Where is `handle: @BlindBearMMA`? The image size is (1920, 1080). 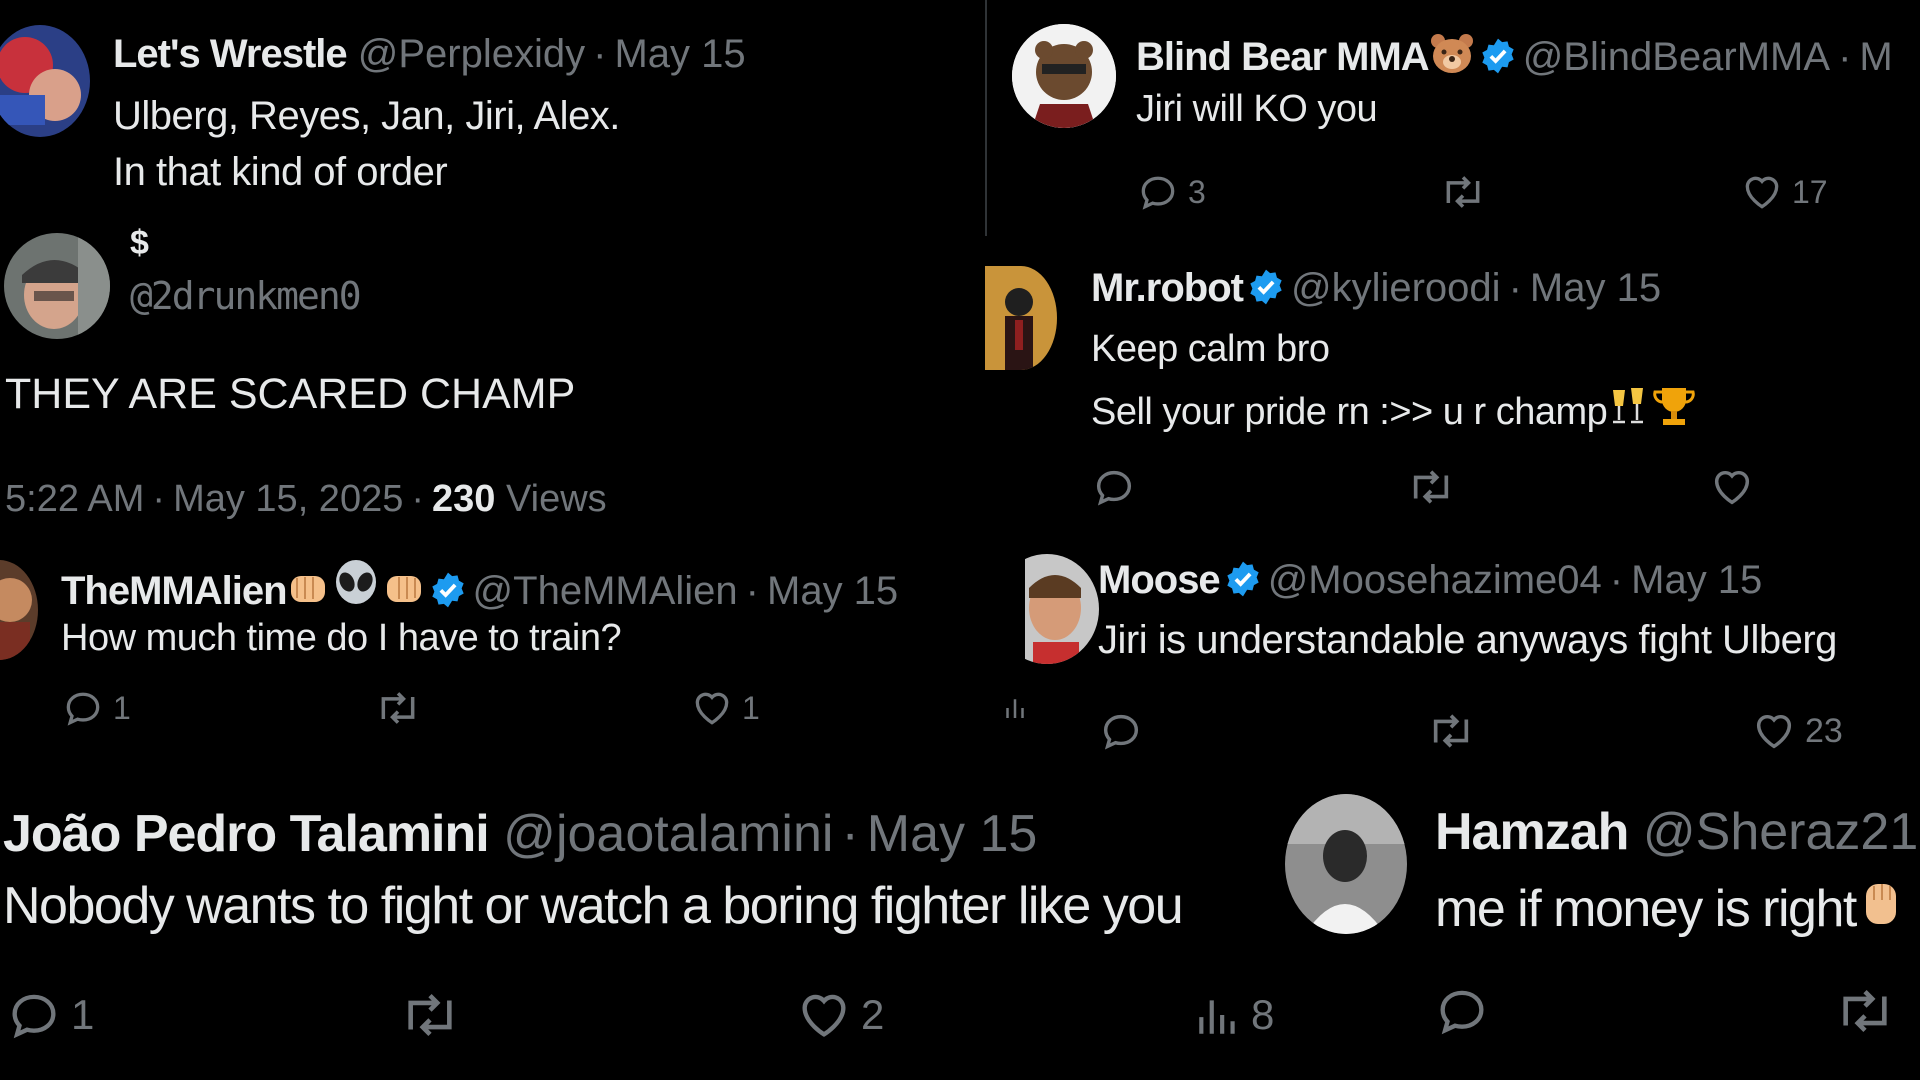
handle: @BlindBearMMA is located at coordinates (1676, 57).